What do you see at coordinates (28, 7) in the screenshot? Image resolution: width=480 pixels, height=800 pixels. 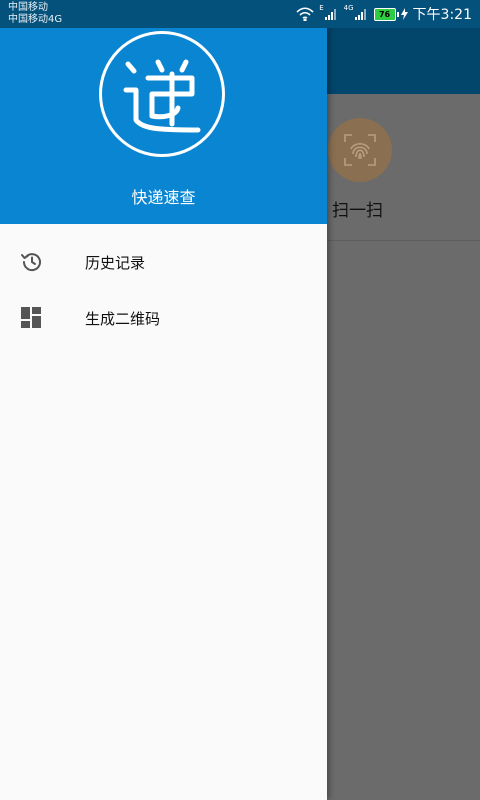 I see `carrier-1-label: 中国移动` at bounding box center [28, 7].